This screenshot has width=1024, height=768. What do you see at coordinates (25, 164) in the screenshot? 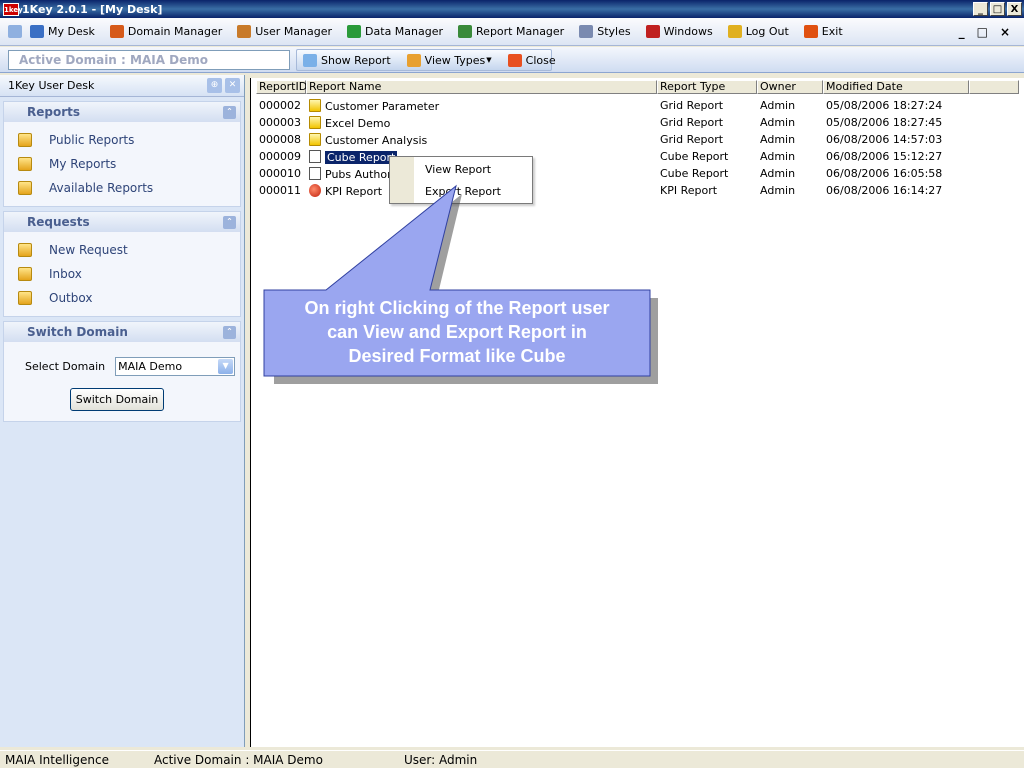
I see `my-reports-icon` at bounding box center [25, 164].